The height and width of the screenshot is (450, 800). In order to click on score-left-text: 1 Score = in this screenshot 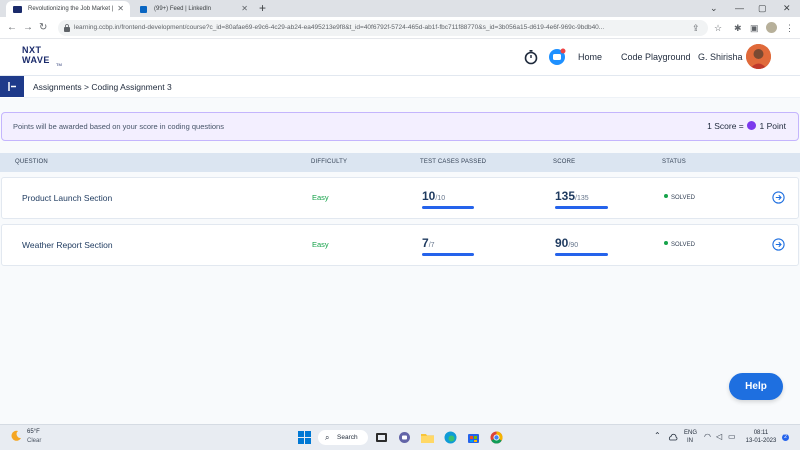, I will do `click(725, 126)`.